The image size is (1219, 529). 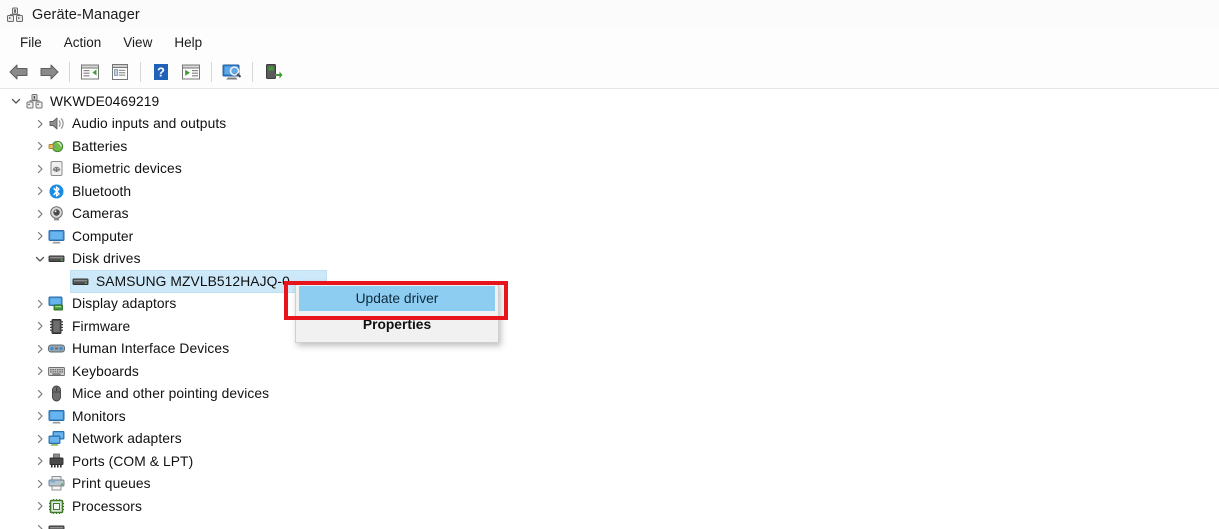 I want to click on device-manager-icon, so click(x=15, y=15).